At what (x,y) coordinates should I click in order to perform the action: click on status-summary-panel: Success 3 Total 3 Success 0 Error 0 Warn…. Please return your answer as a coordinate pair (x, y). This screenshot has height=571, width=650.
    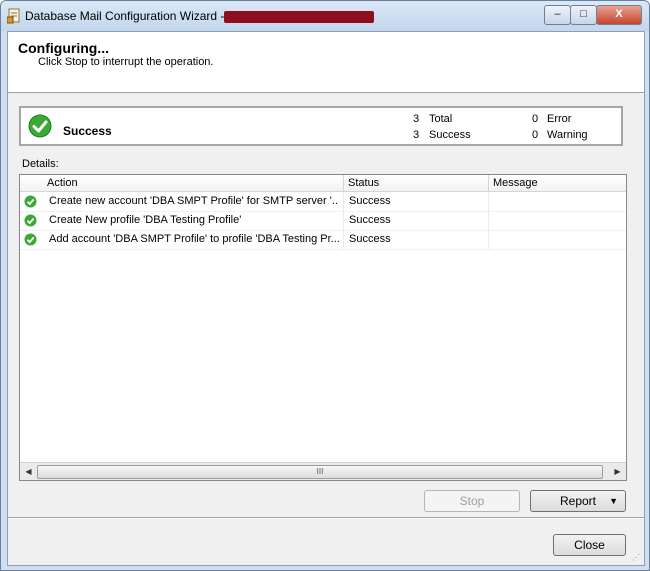
    Looking at the image, I should click on (321, 126).